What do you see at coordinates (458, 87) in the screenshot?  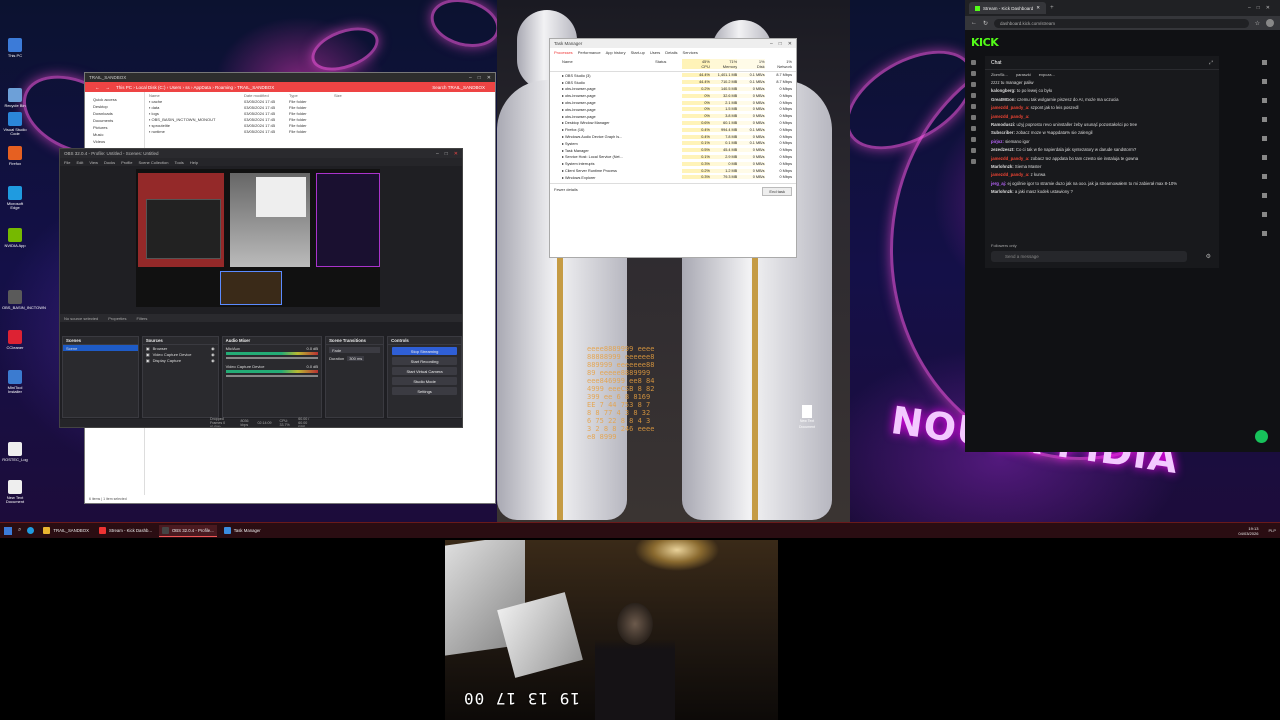 I see `search-input: Search TRAIL_SANDBOX` at bounding box center [458, 87].